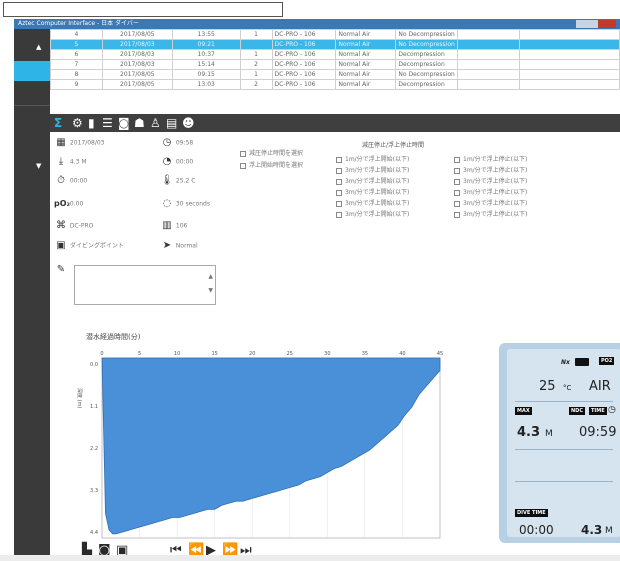 Image resolution: width=620 pixels, height=561 pixels. What do you see at coordinates (101, 354) in the screenshot?
I see `x-tick-label: 0` at bounding box center [101, 354].